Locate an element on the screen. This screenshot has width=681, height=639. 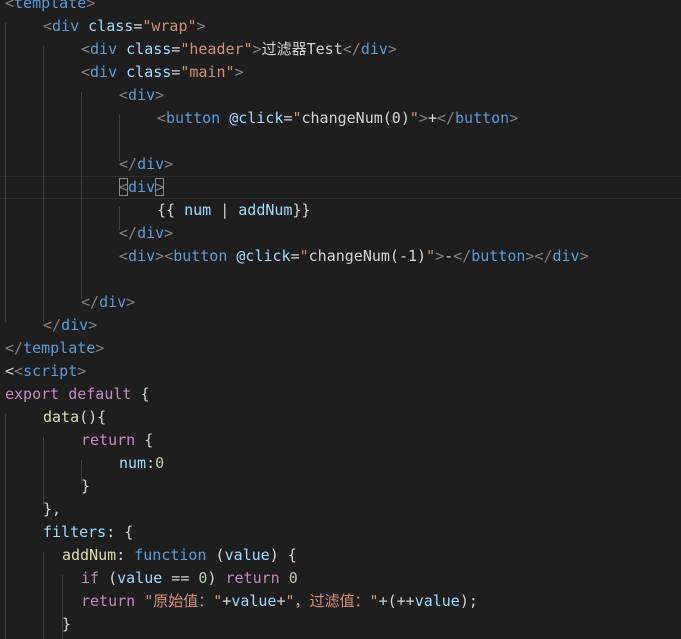
code-line: <button @click="changeNum(0)">+</button> is located at coordinates (261, 118).